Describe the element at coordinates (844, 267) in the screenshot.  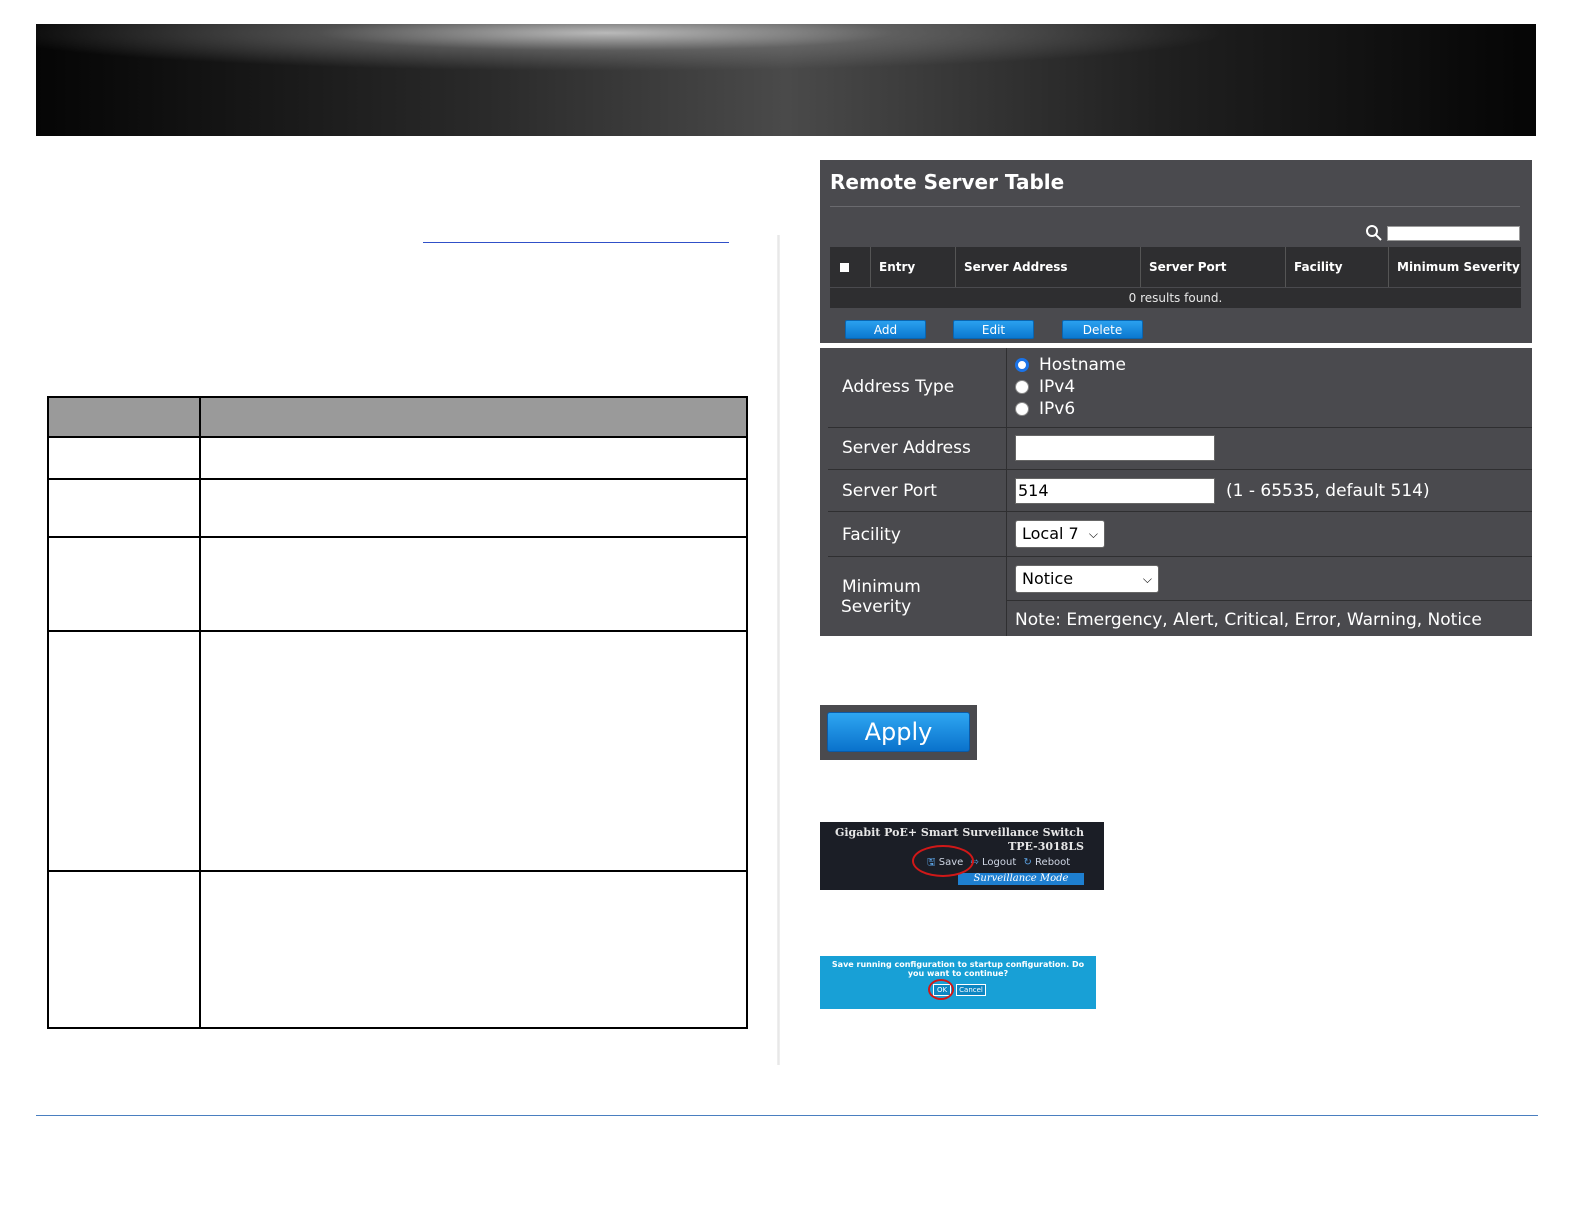
I see `select-all-checkbox` at that location.